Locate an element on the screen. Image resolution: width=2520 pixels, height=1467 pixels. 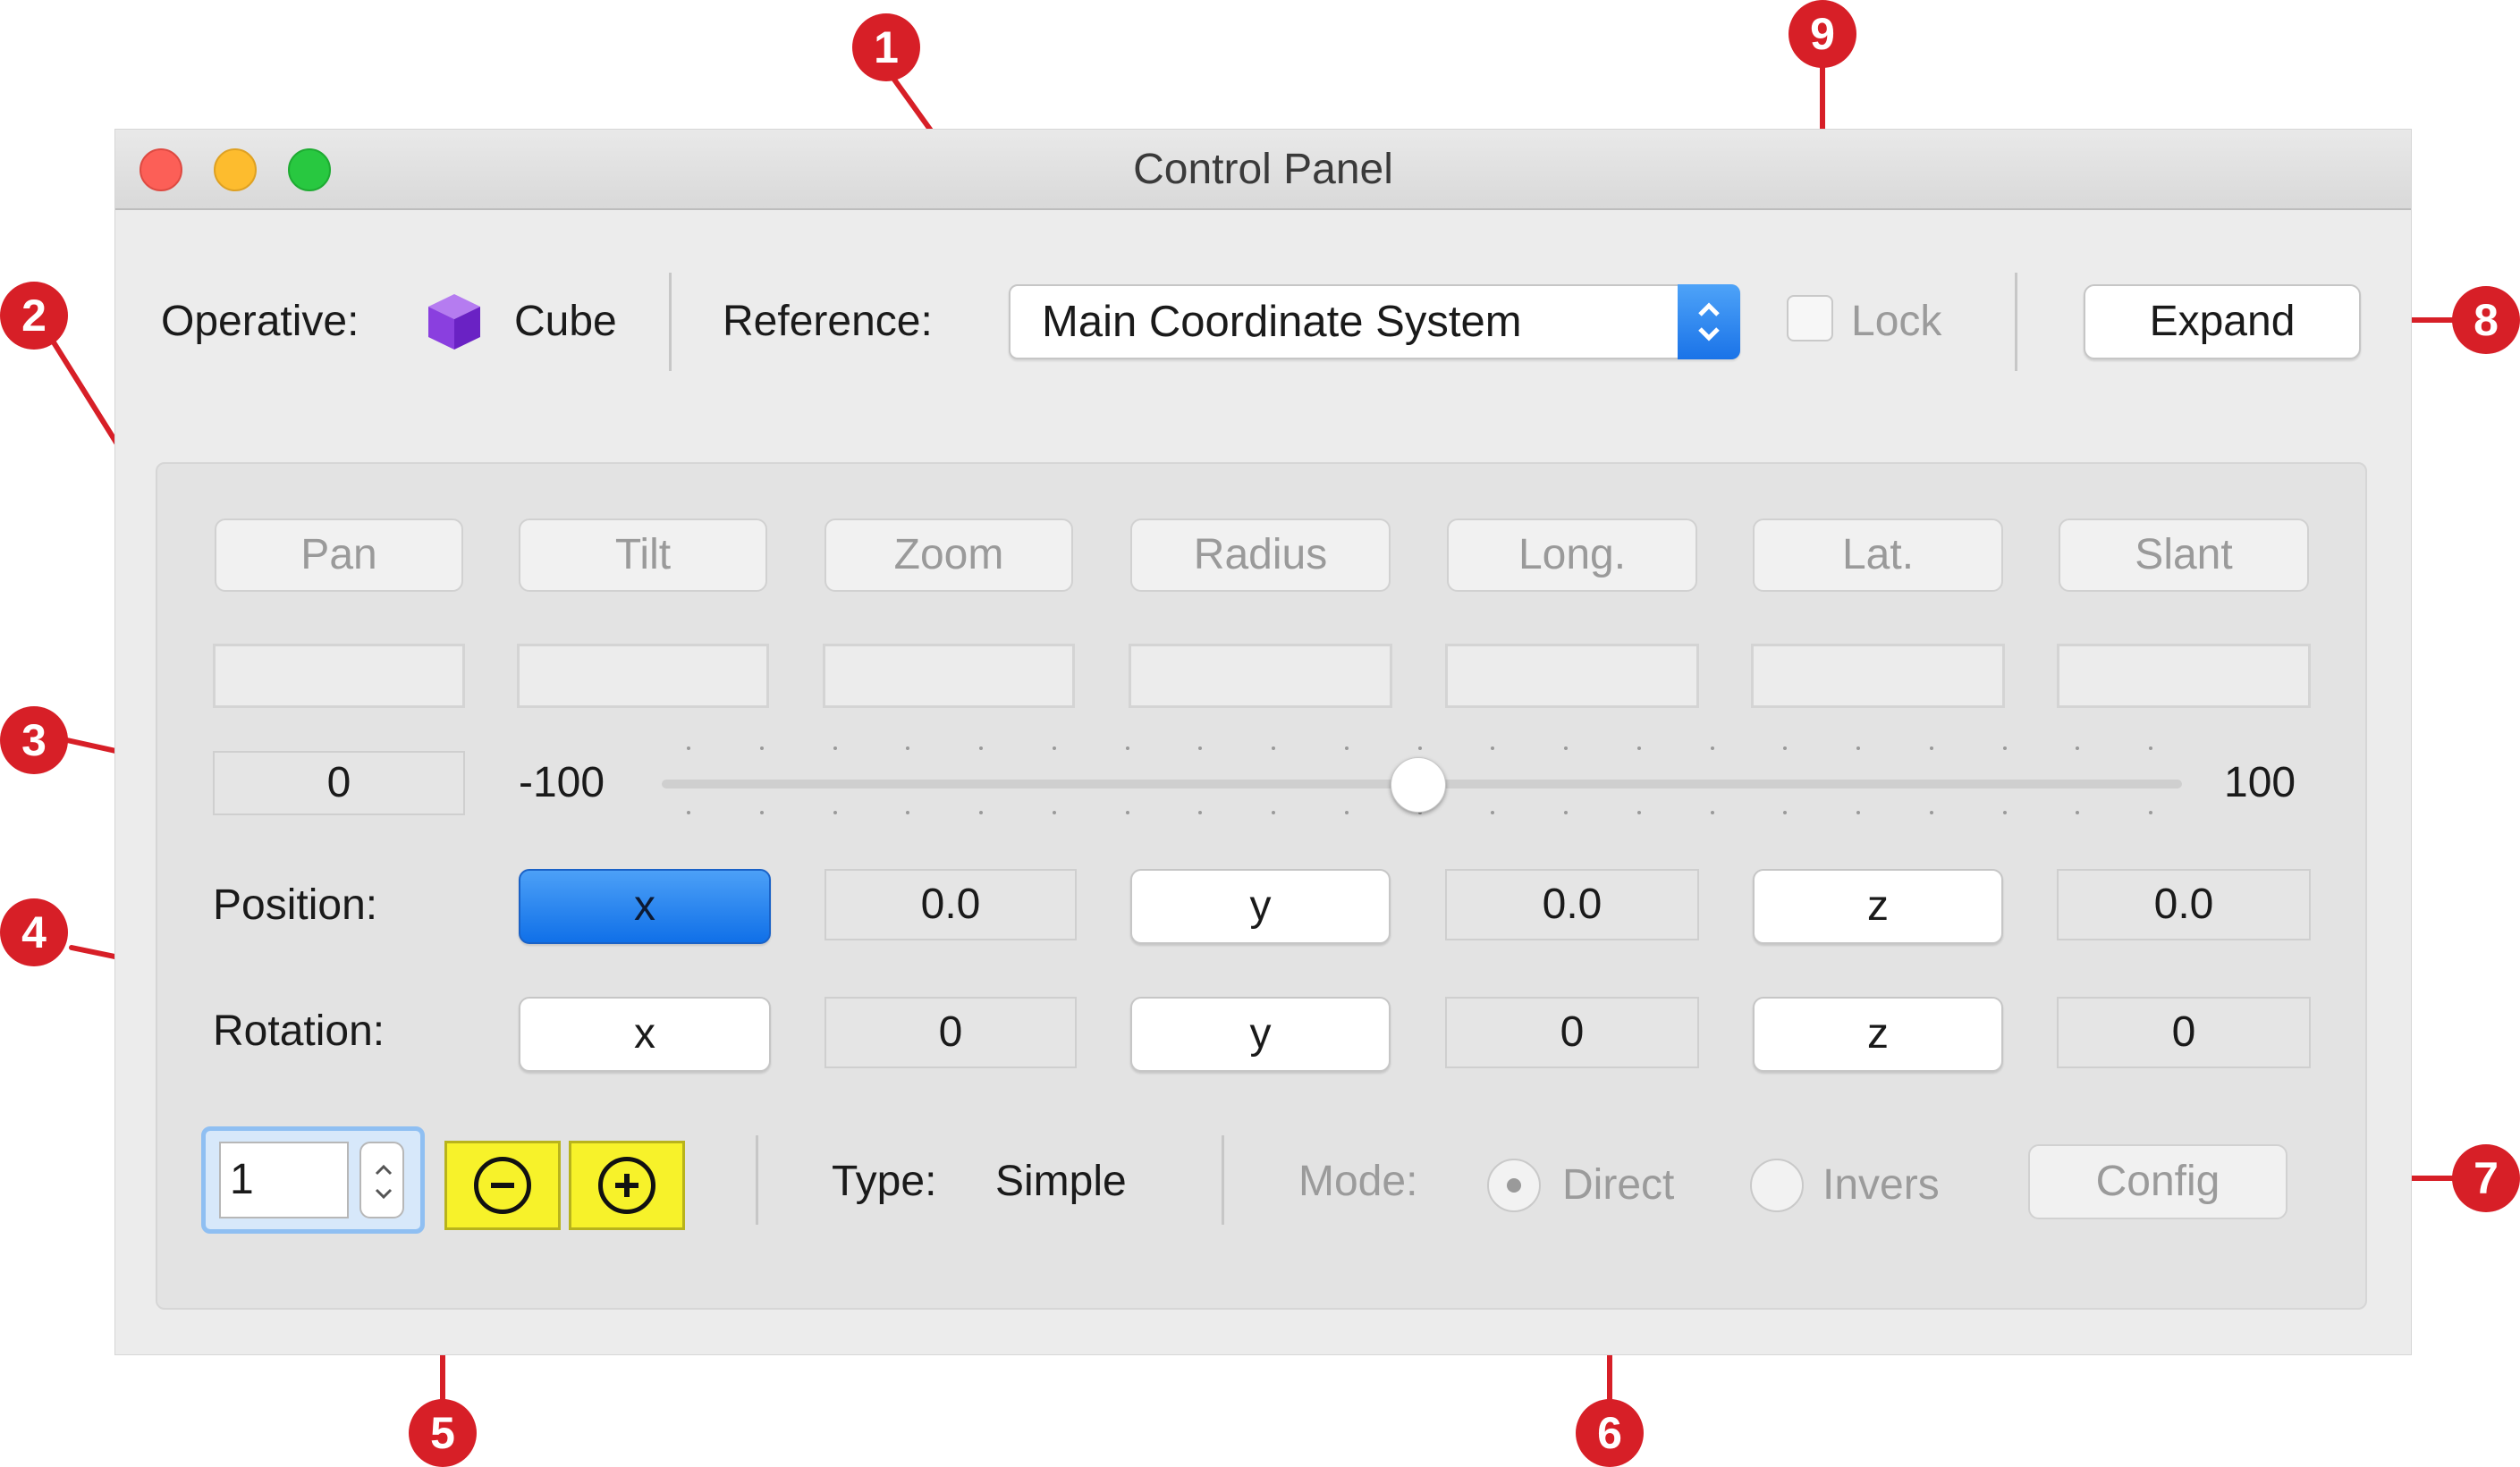
position-y-button: y is located at coordinates (1260, 906).